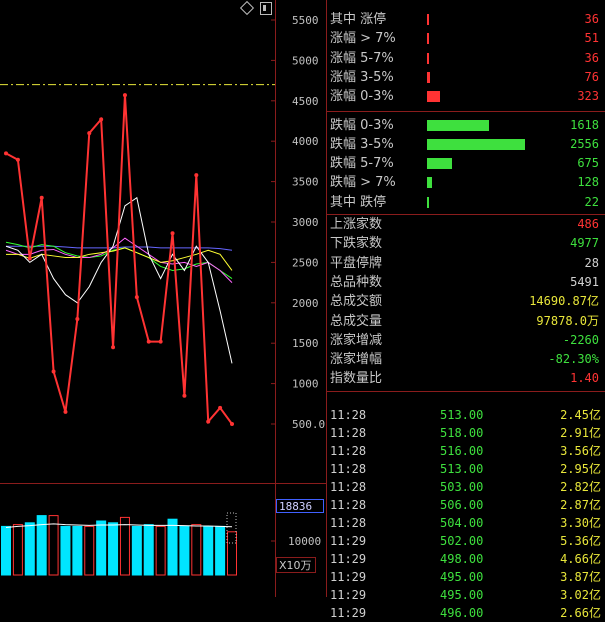 Image resolution: width=605 pixels, height=622 pixels. What do you see at coordinates (363, 39) in the screenshot?
I see `stat-label: 涨幅 > 7%` at bounding box center [363, 39].